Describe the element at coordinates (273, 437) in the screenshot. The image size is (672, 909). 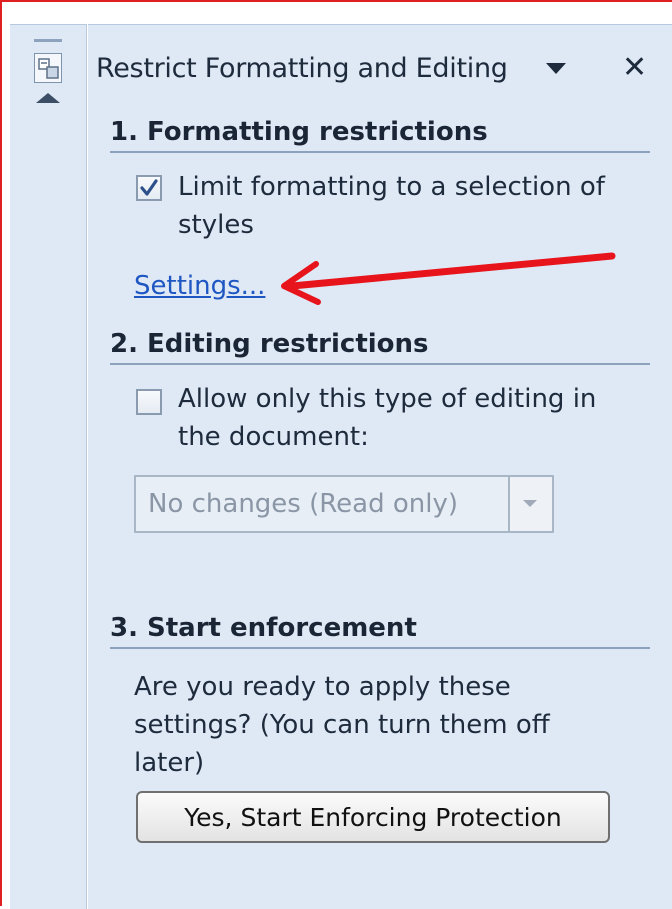
I see `allow-editing-label-line2: the document:` at that location.